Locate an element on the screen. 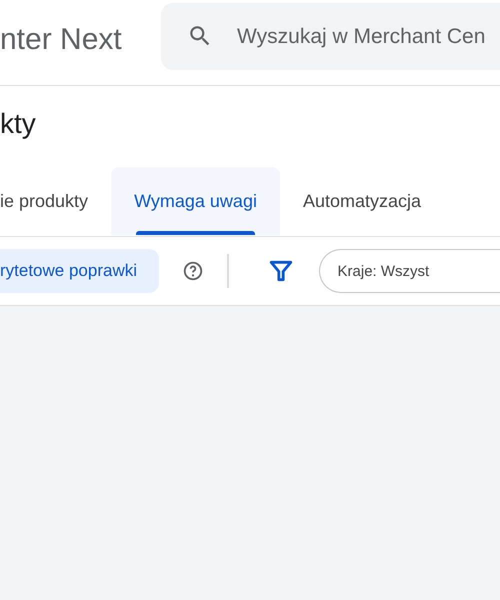  priority-fixes-chip: rytetowe poprawki is located at coordinates (80, 271).